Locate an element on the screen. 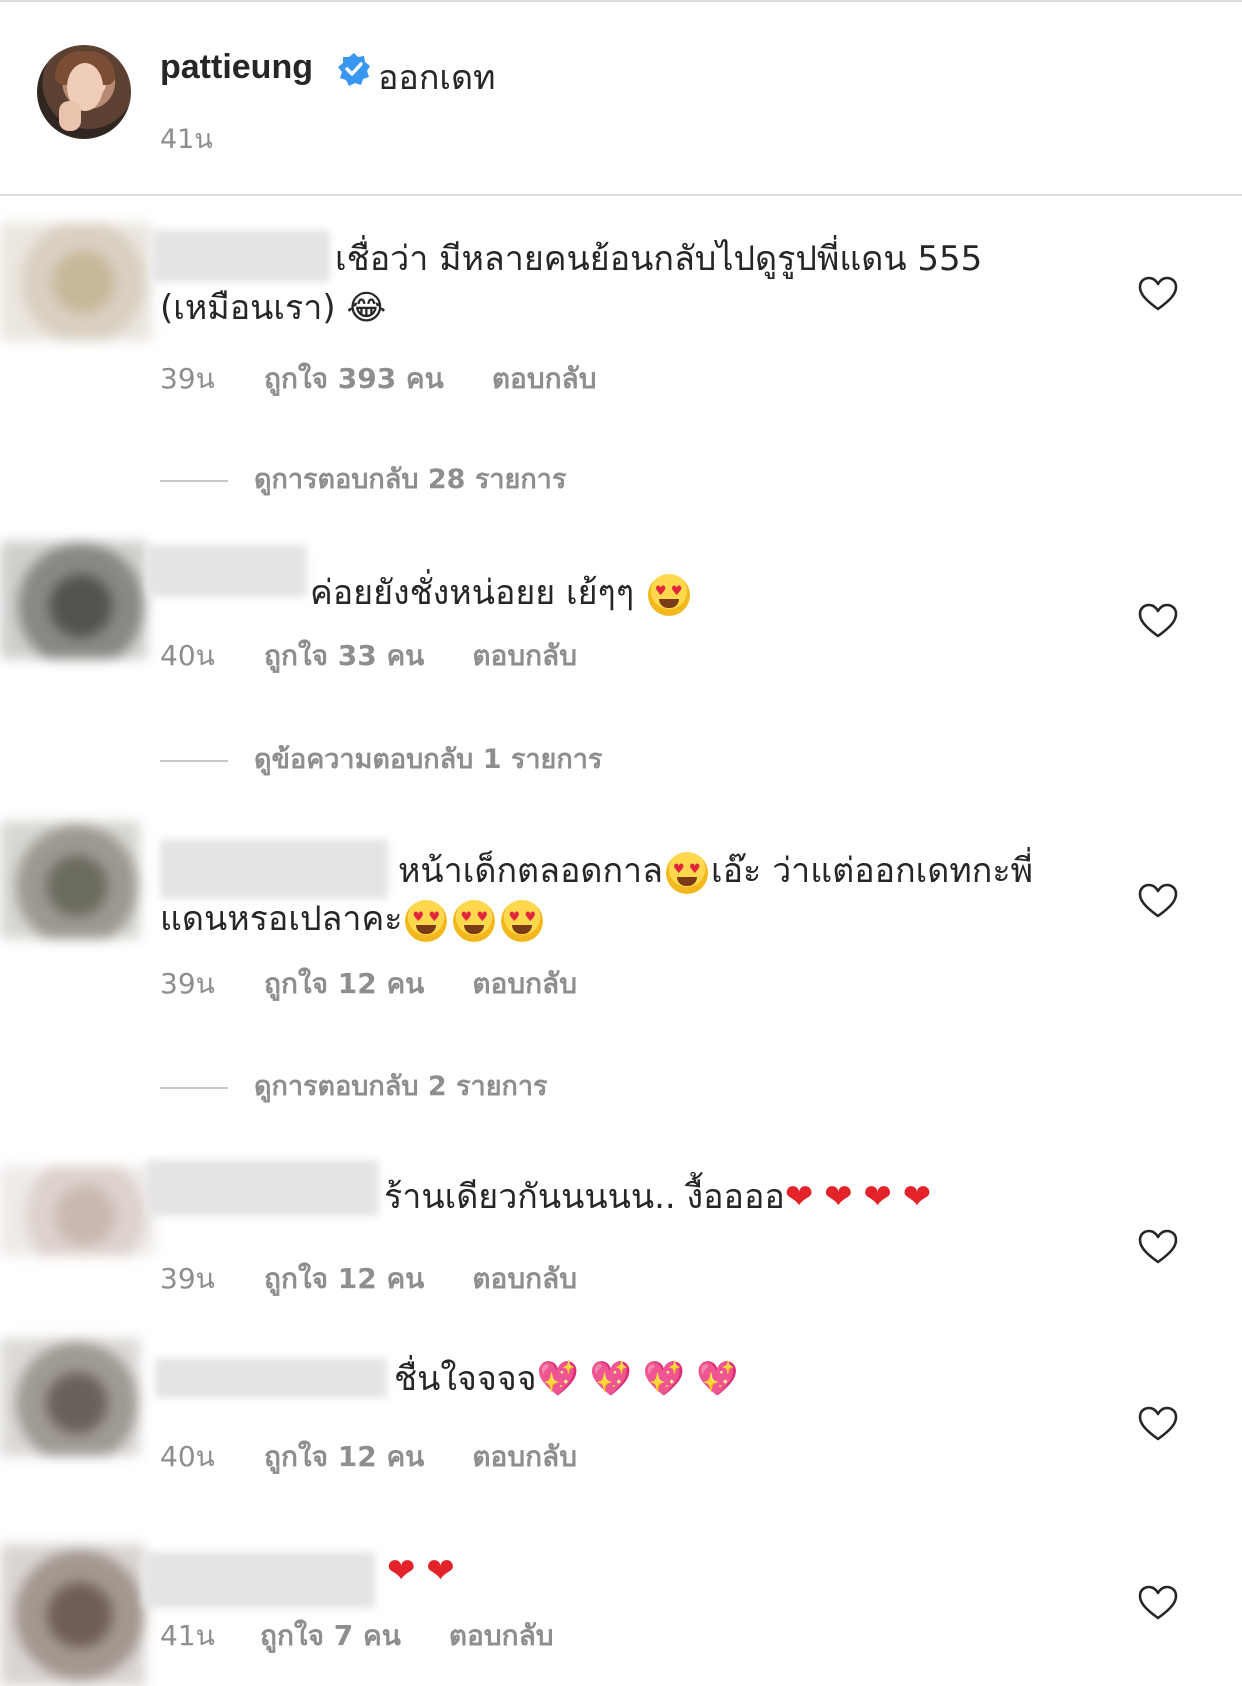 The width and height of the screenshot is (1242, 1686). post-header: pattieung ออกเดท 41น is located at coordinates (621, 97).